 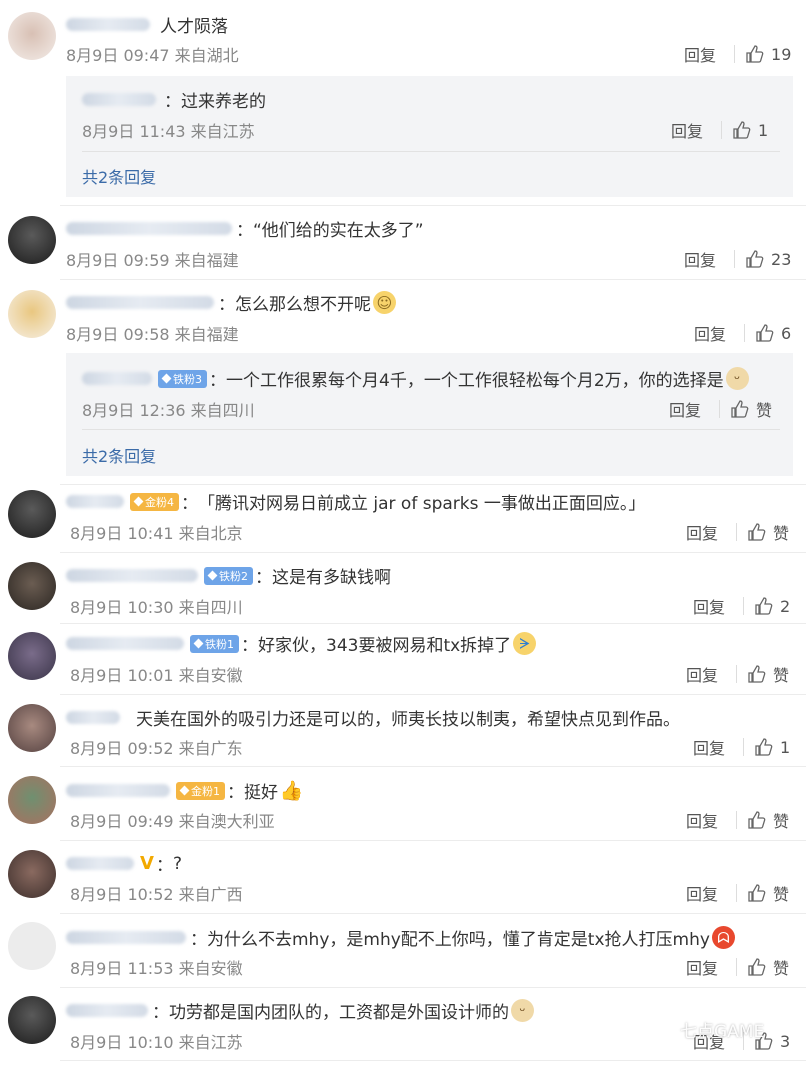 What do you see at coordinates (156, 533) in the screenshot?
I see `comment-meta: 8月9日 10:41 来自北京` at bounding box center [156, 533].